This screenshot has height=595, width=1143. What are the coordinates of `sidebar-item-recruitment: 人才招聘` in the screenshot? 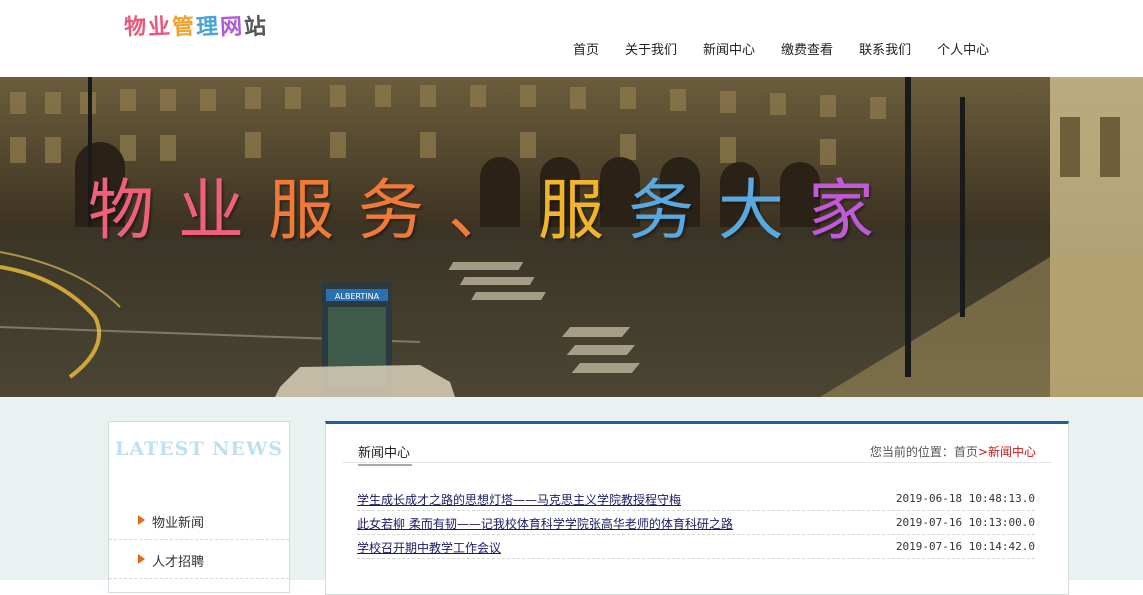 It's located at (199, 559).